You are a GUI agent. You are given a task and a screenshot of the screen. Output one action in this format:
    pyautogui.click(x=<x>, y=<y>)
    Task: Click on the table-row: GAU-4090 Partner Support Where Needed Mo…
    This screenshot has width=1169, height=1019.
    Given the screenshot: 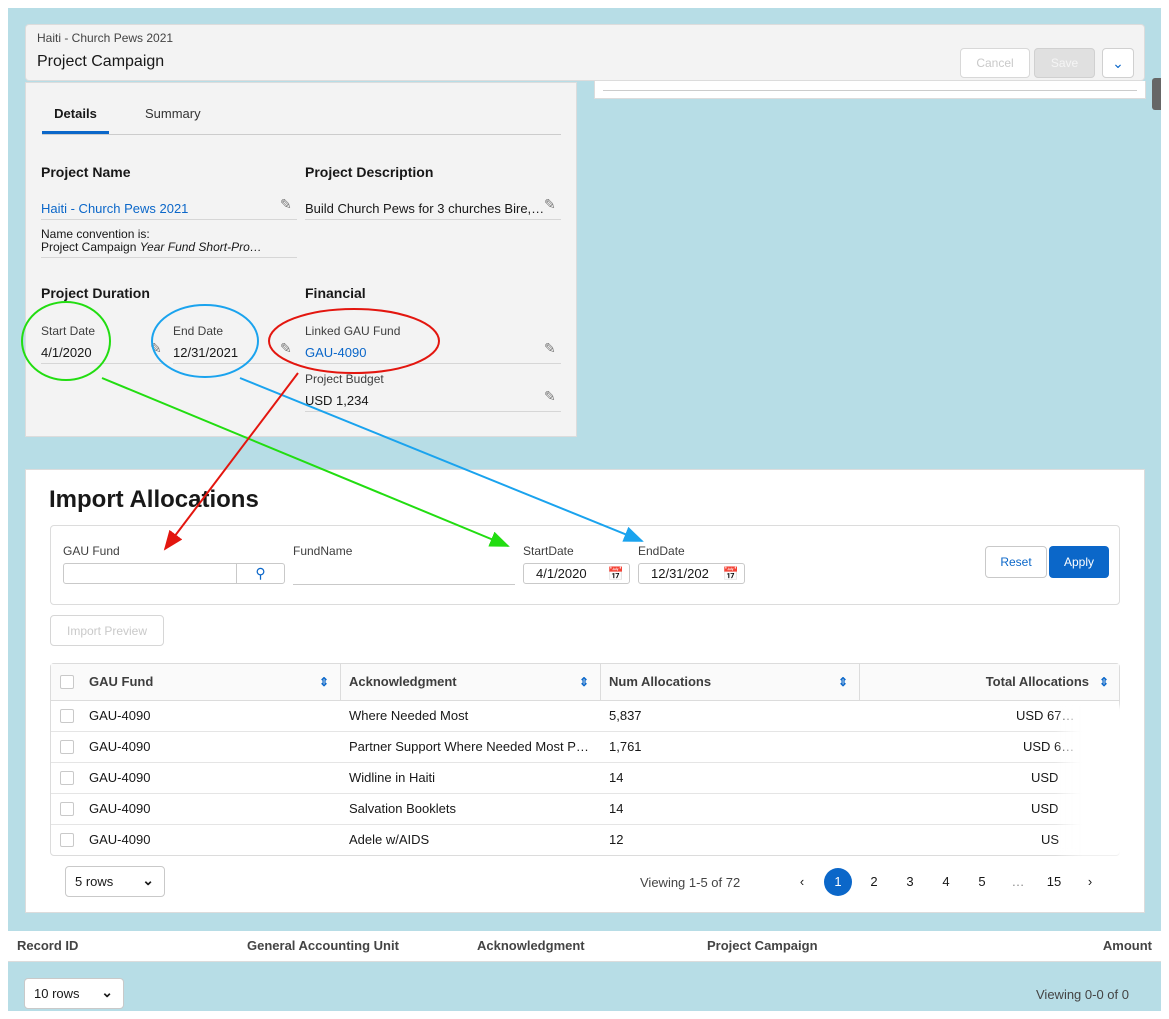 What is the action you would take?
    pyautogui.click(x=585, y=747)
    